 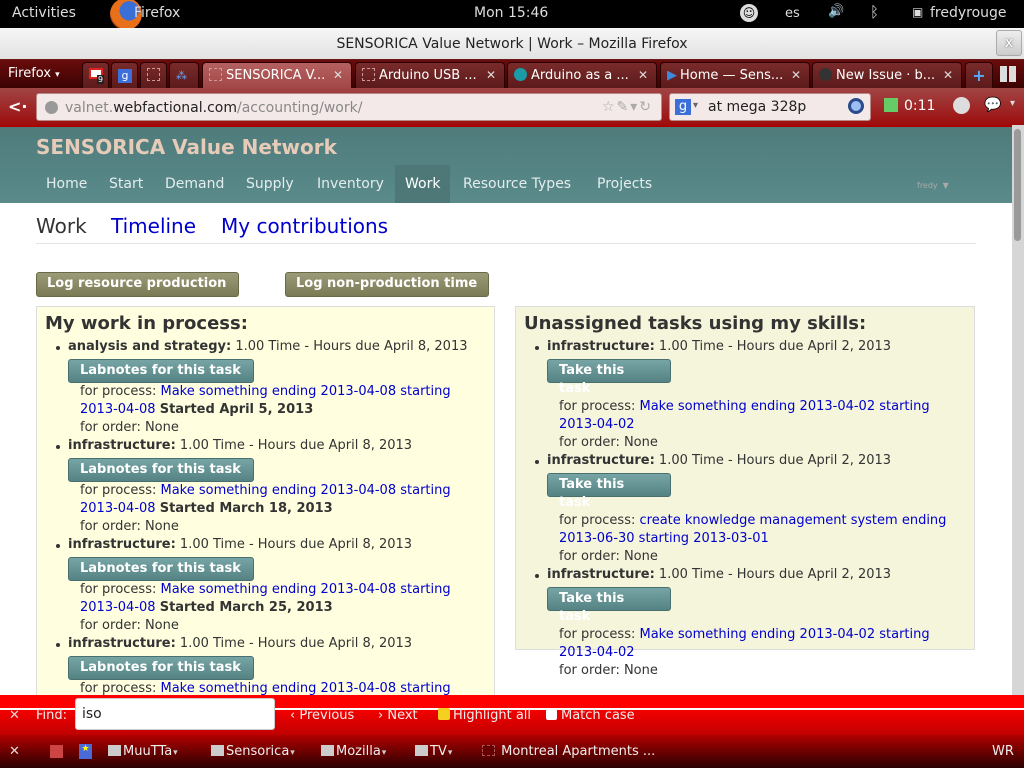 What do you see at coordinates (186, 147) in the screenshot?
I see `site-brand: SENSORICA Value Network` at bounding box center [186, 147].